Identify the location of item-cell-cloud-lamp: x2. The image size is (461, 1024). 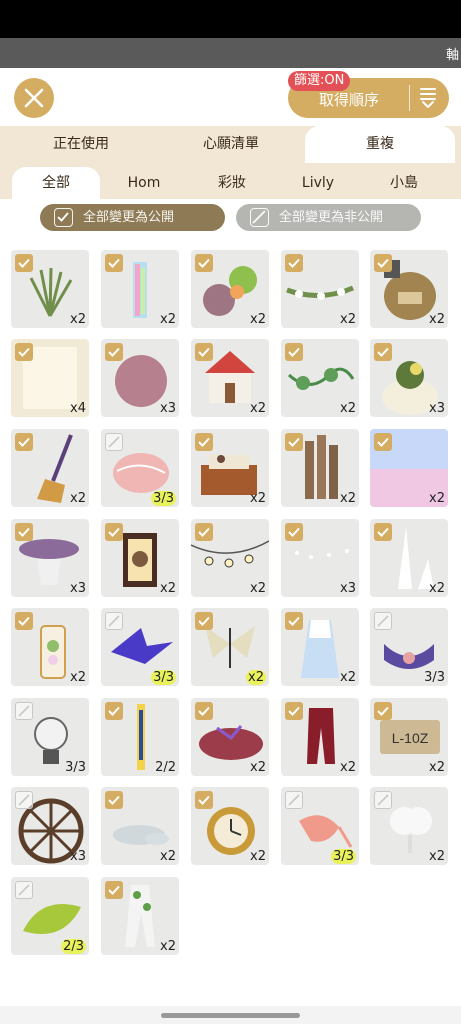
(409, 826).